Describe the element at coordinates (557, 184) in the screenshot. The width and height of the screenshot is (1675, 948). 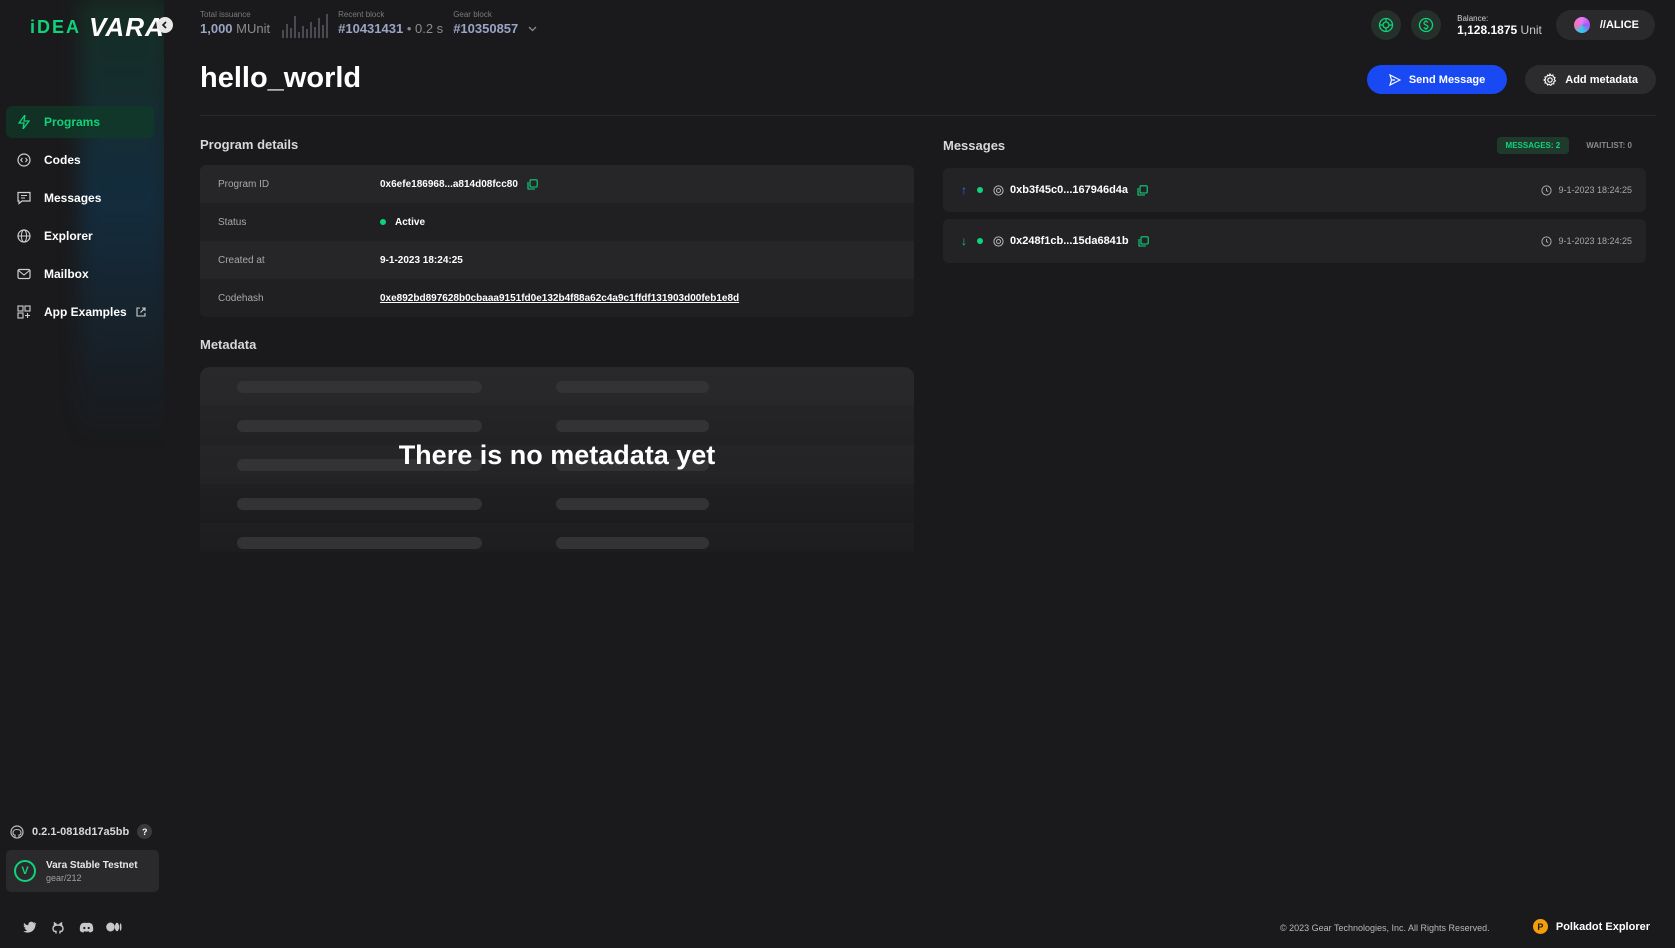
I see `detail-row-program-id: Program ID 0x6efe186968...a814d08fcc80` at that location.